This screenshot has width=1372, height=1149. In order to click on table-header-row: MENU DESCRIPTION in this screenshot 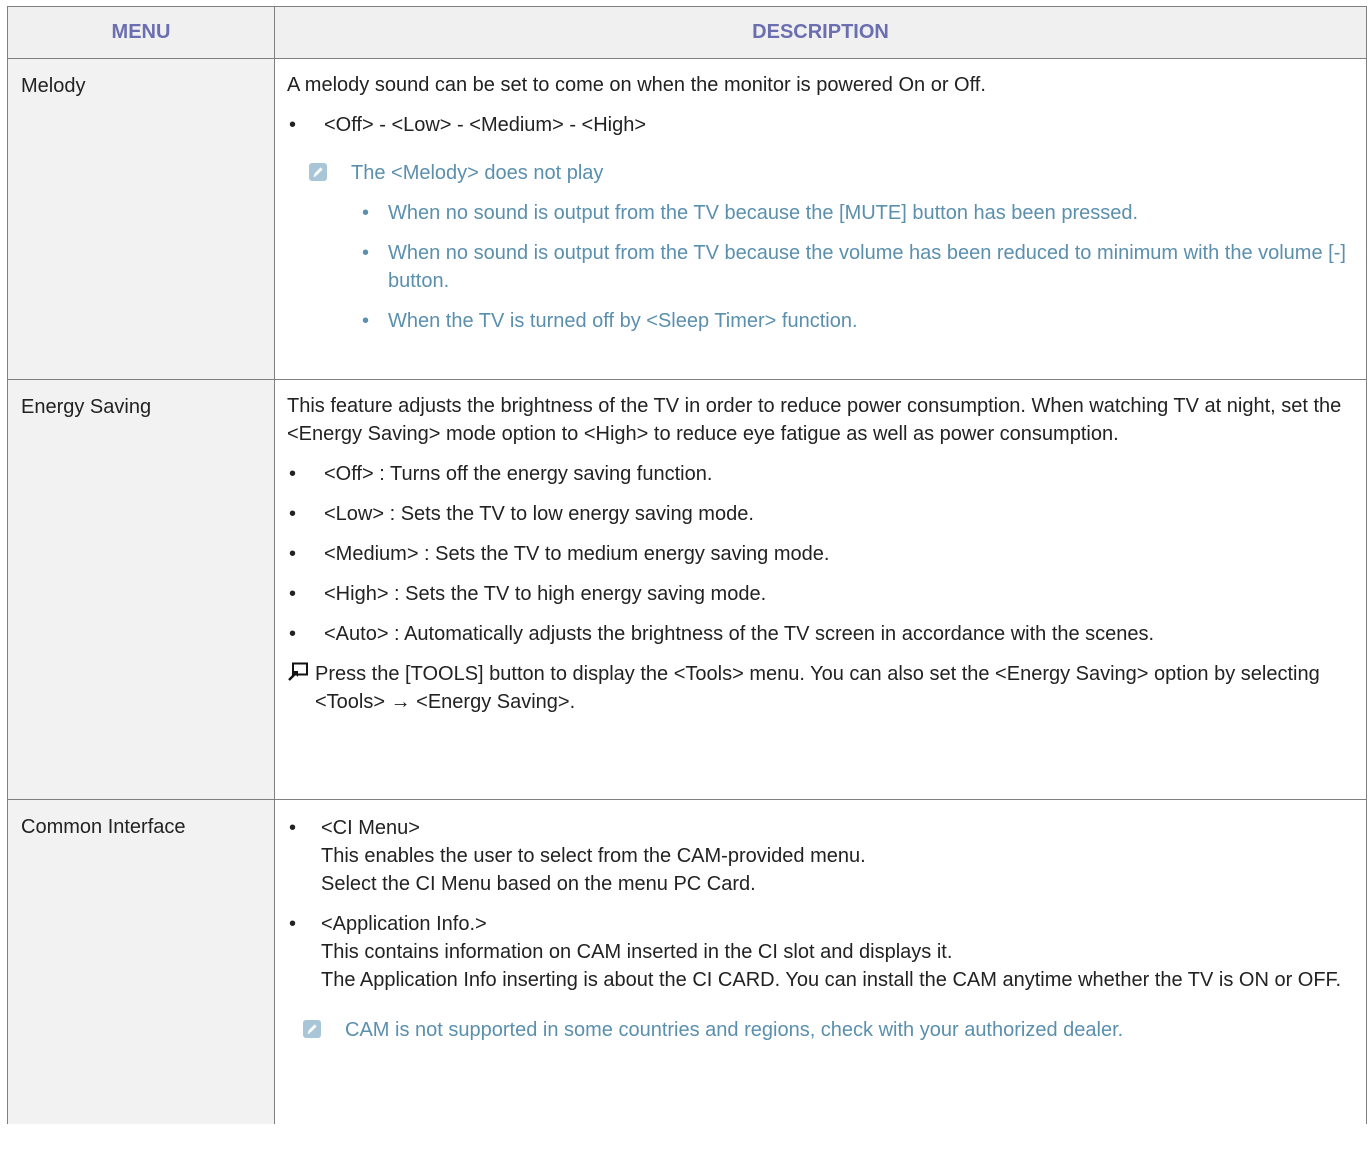, I will do `click(687, 32)`.